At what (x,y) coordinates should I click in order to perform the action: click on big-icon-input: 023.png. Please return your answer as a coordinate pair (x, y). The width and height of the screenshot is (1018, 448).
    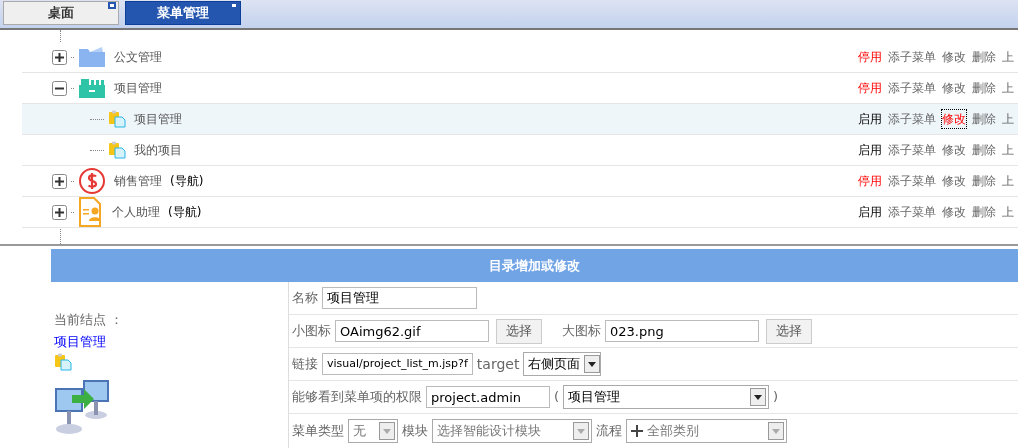
    Looking at the image, I should click on (682, 331).